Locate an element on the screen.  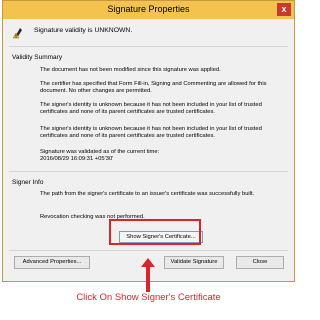
title-bar: Signature Properties x is located at coordinates (148, 10).